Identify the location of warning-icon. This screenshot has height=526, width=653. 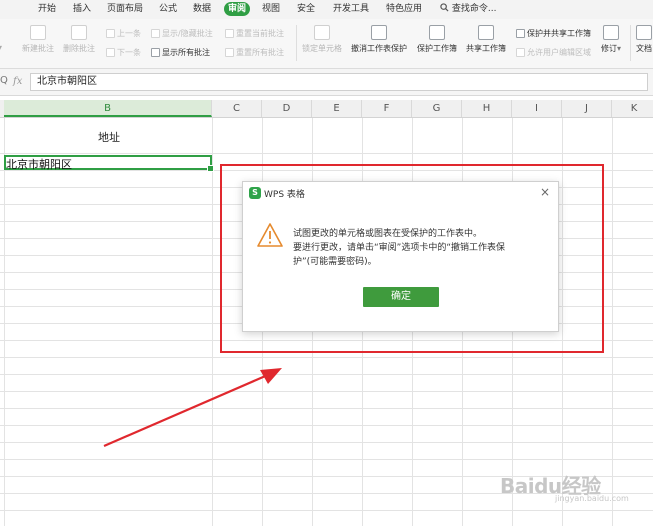
(270, 235).